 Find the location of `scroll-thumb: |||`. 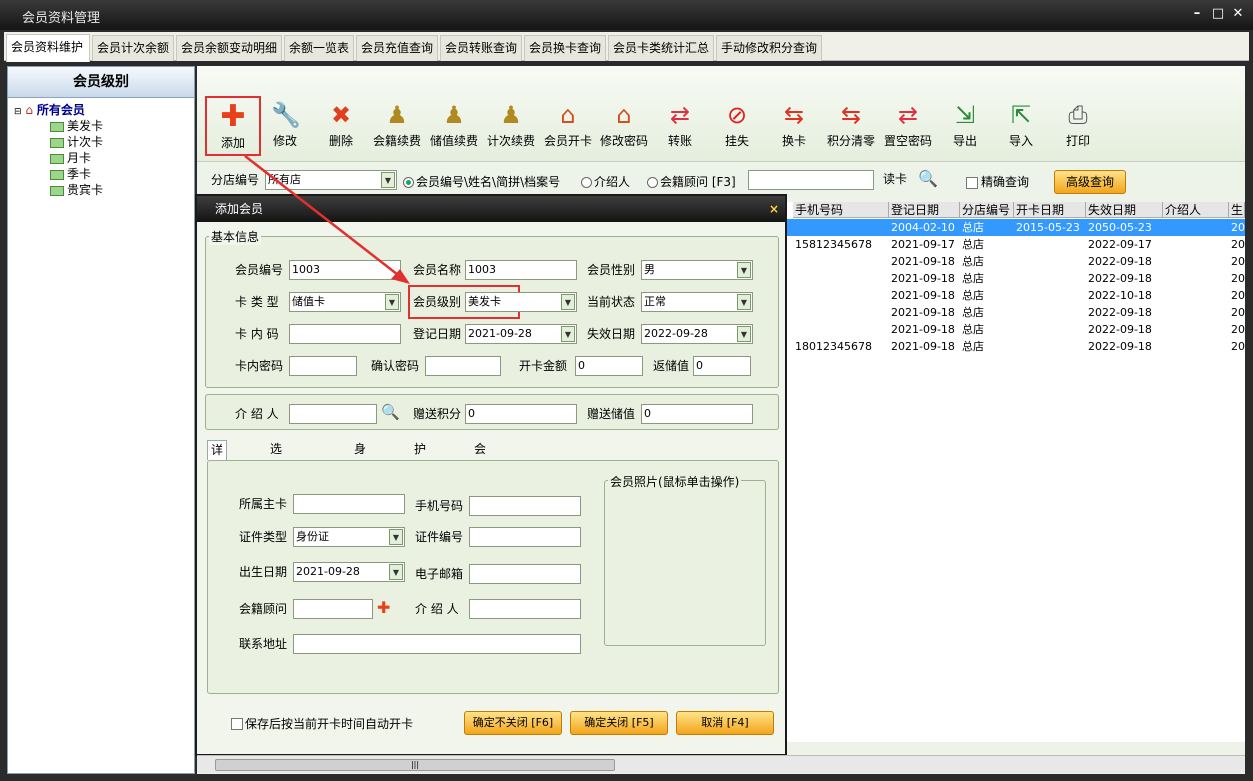

scroll-thumb: ||| is located at coordinates (415, 765).